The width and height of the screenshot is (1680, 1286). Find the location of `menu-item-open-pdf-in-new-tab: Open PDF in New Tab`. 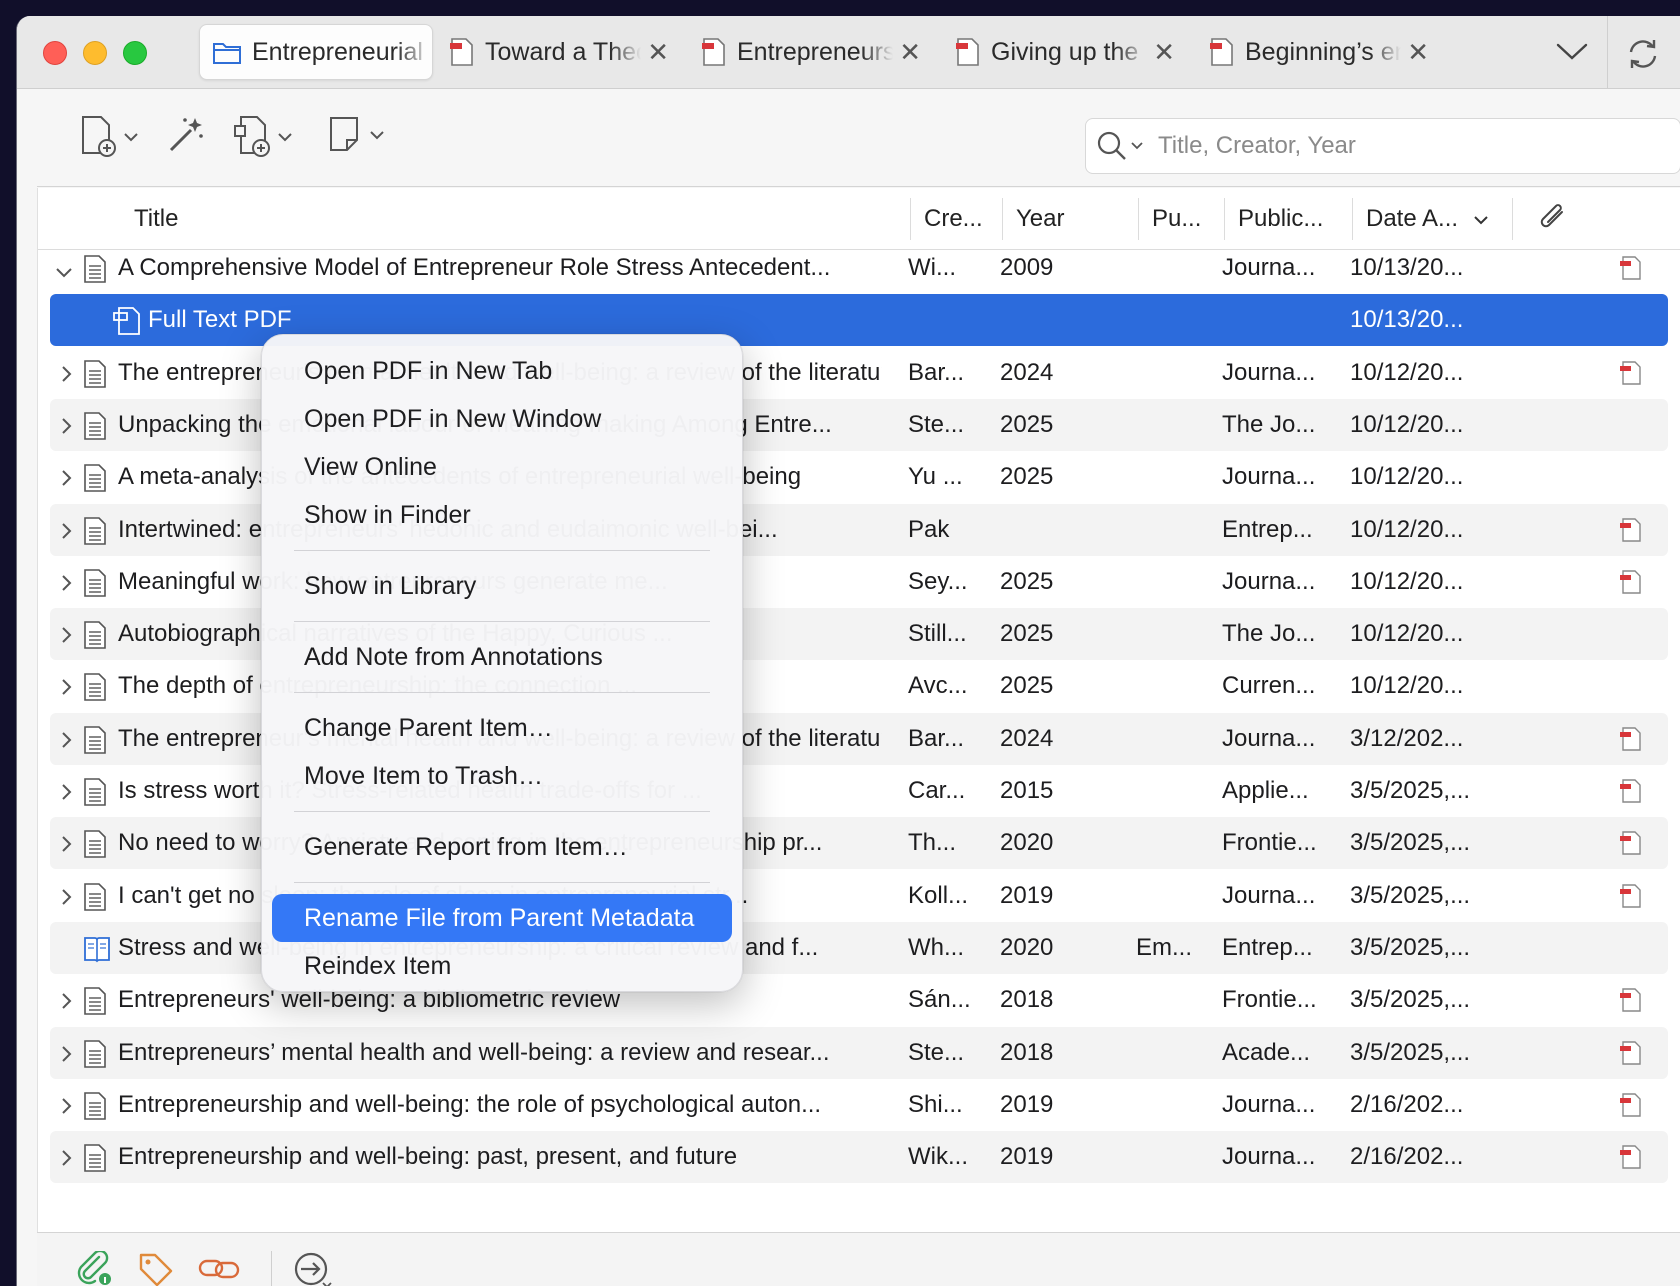

menu-item-open-pdf-in-new-tab: Open PDF in New Tab is located at coordinates (502, 371).